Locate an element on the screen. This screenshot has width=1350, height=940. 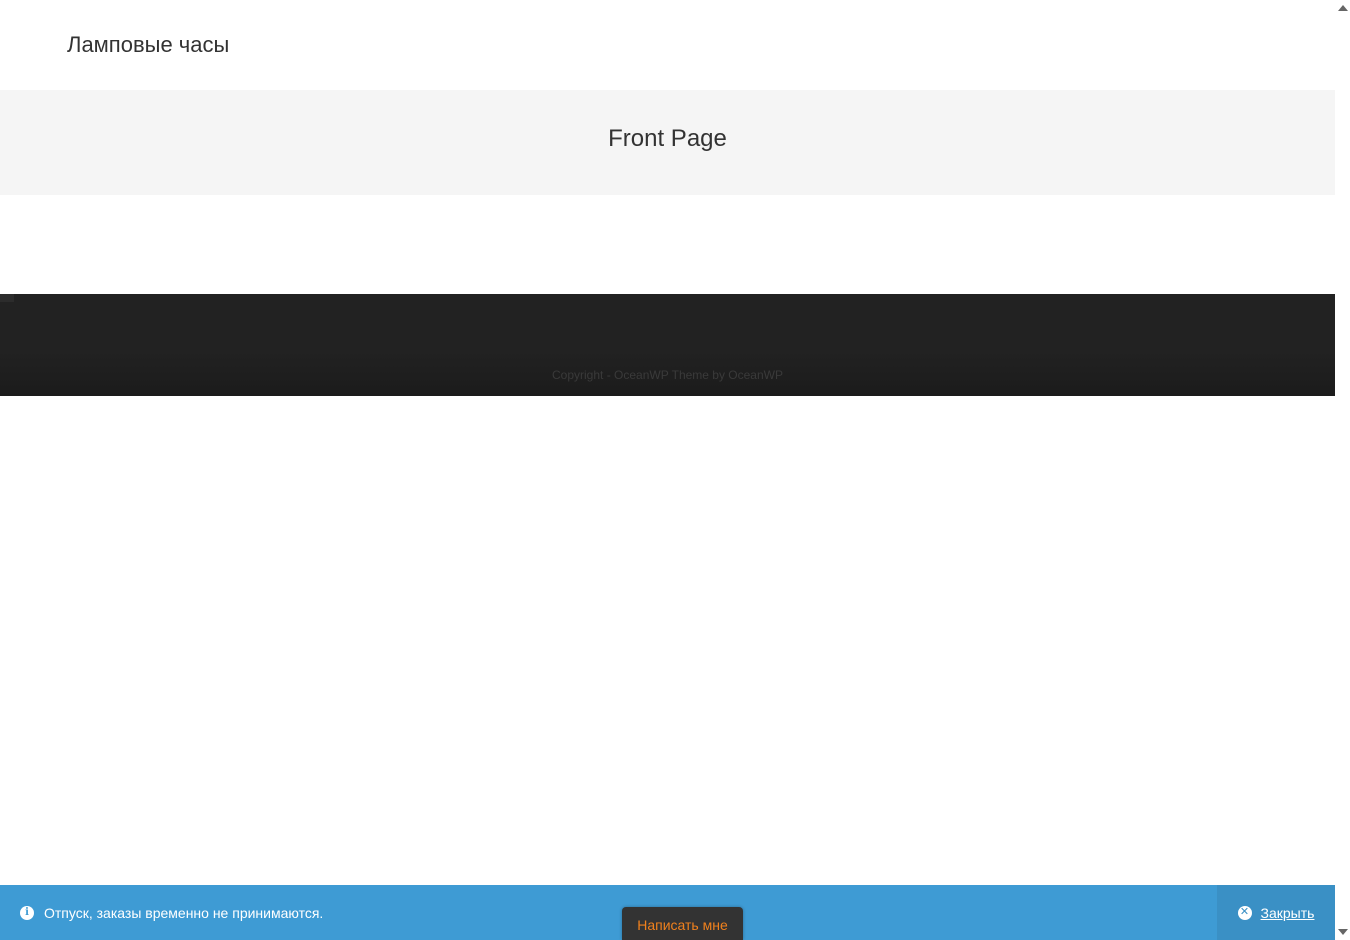
site-title-link: Ламповые часы is located at coordinates (148, 45).